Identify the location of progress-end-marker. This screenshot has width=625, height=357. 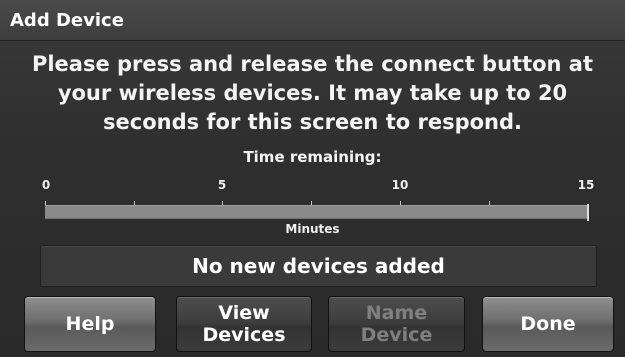
(588, 212).